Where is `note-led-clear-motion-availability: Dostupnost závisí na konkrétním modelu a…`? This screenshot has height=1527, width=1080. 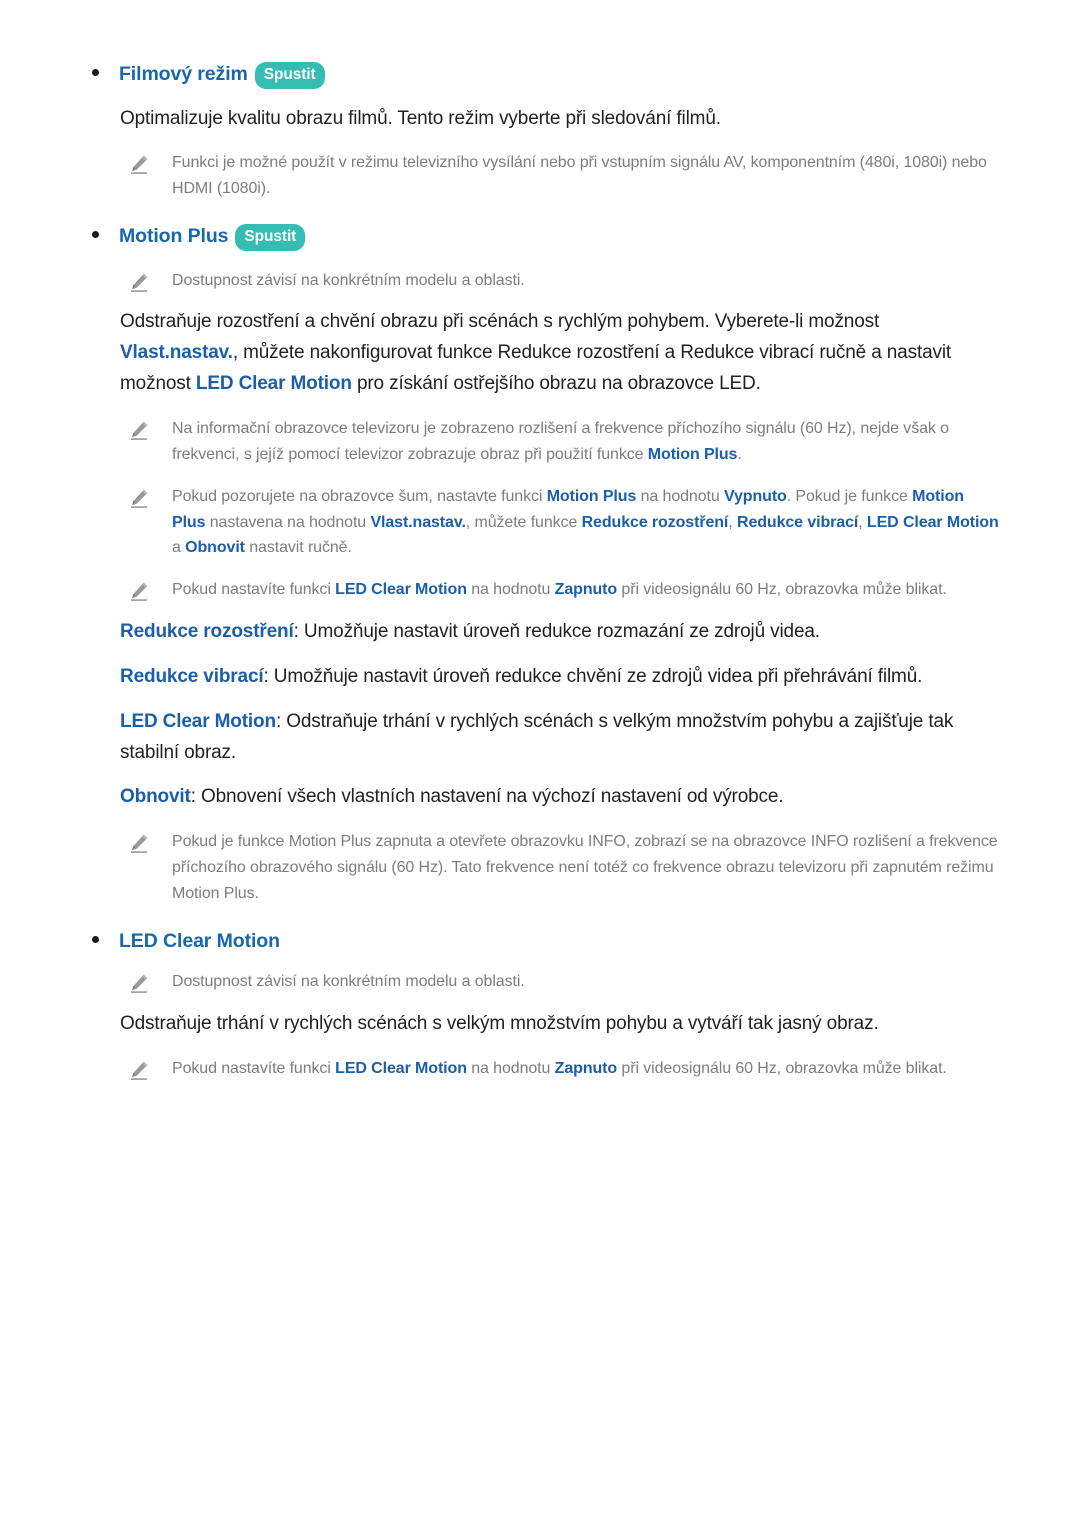
note-led-clear-motion-availability: Dostupnost závisí na konkrétním modelu a… is located at coordinates (564, 982).